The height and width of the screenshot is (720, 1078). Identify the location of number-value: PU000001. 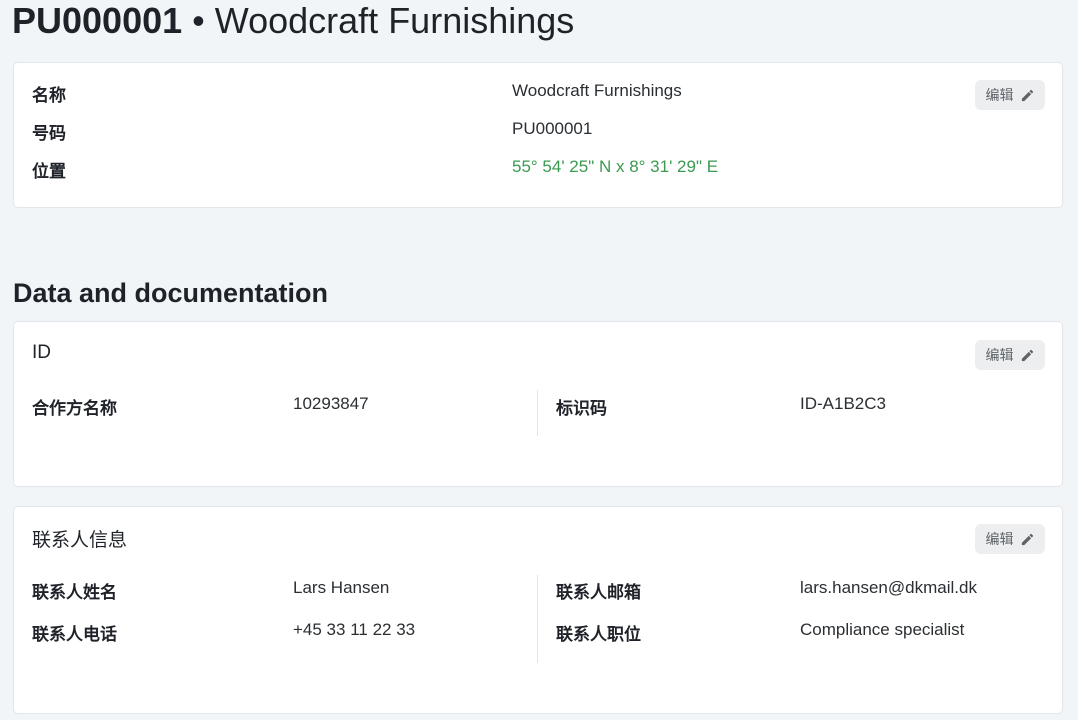
(552, 128).